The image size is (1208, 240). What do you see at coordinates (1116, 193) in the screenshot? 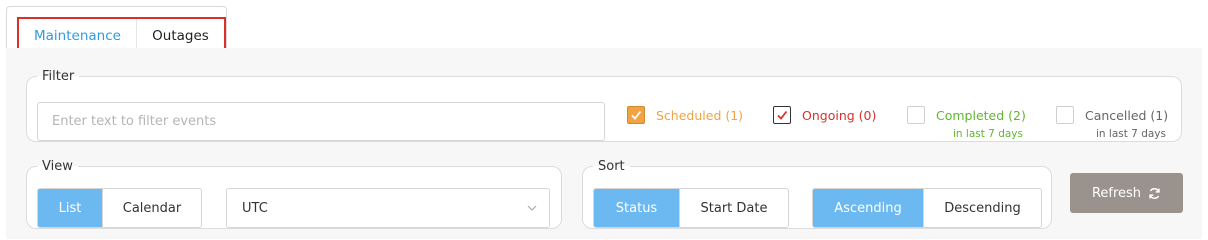
I see `refresh-label: Refresh` at bounding box center [1116, 193].